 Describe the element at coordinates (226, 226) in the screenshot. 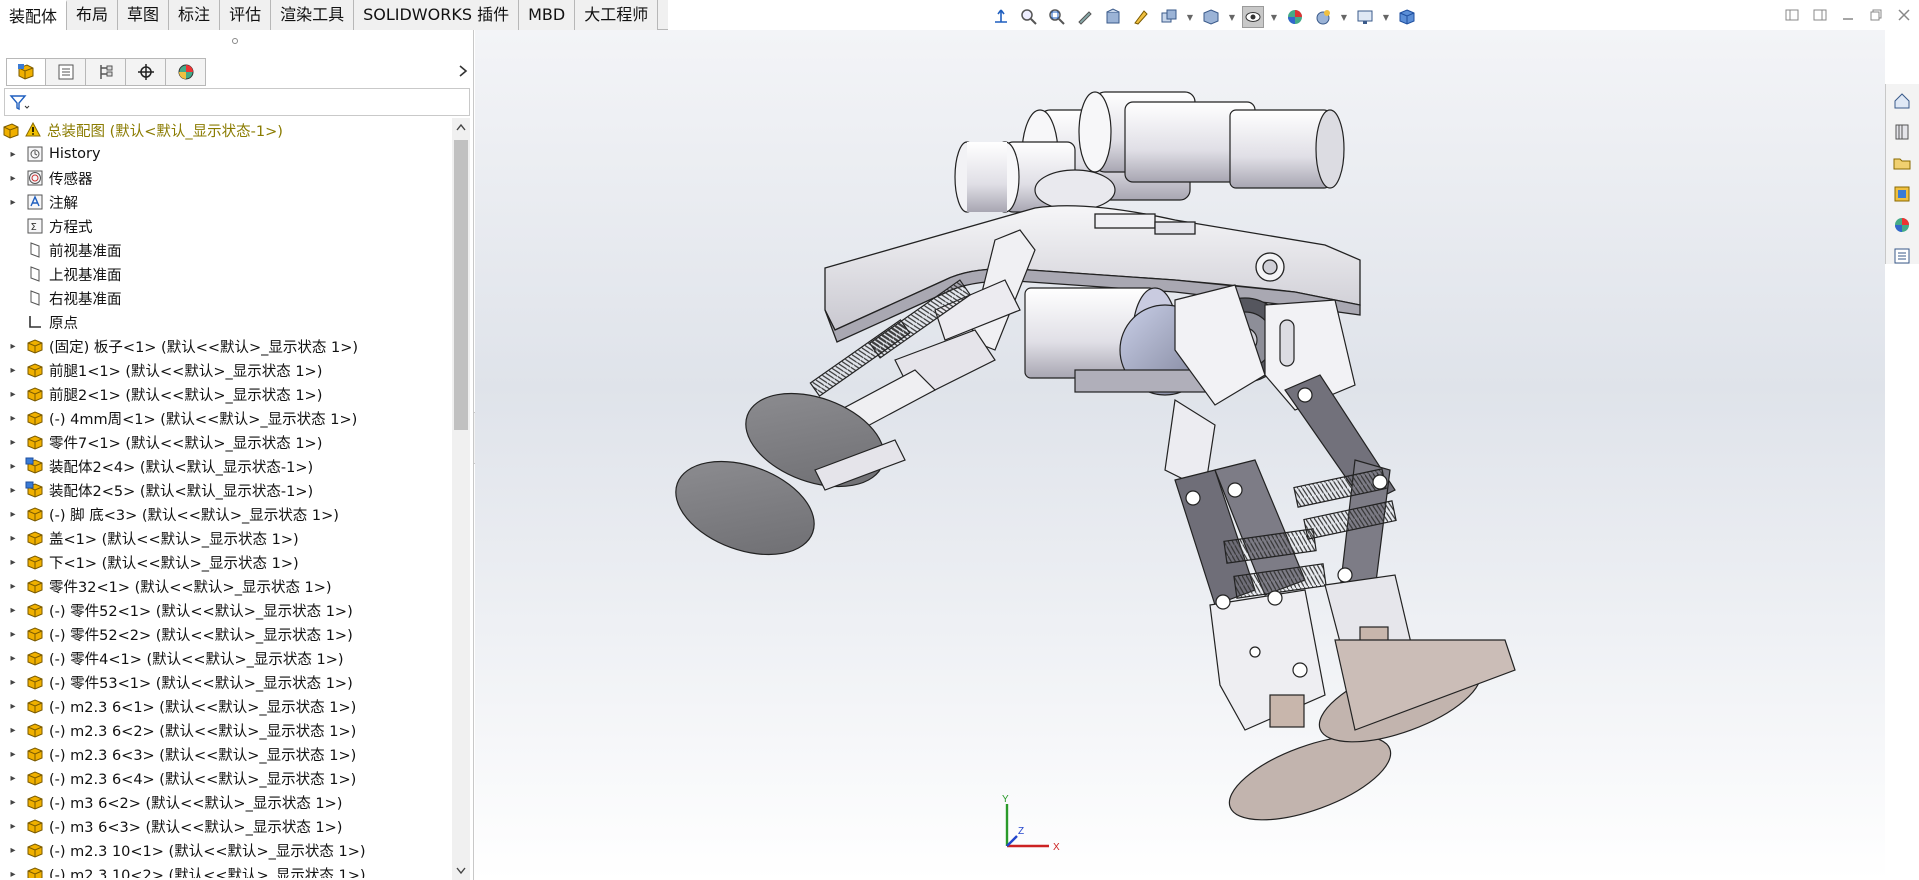

I see `tree-item: Σ 方程式` at that location.